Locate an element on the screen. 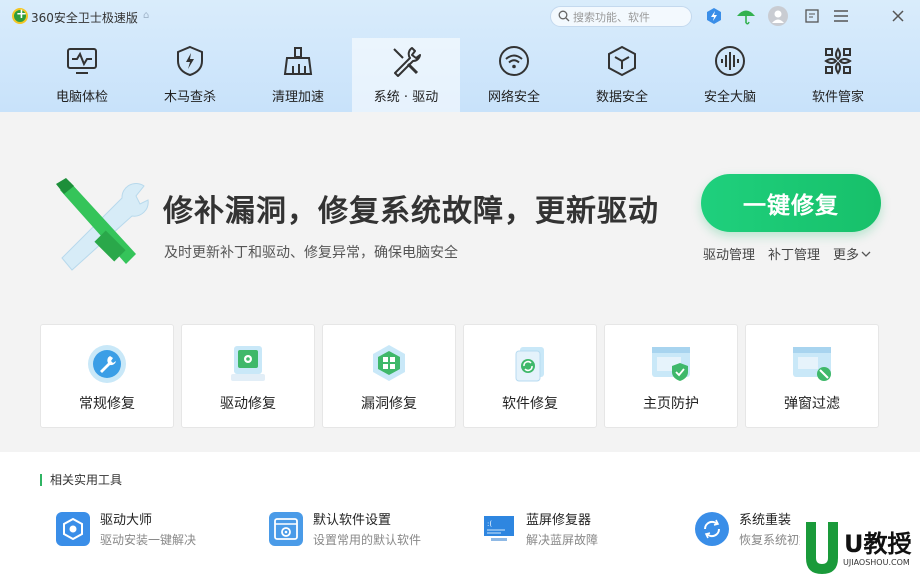  tab-label: 清理加速 is located at coordinates (297, 97).